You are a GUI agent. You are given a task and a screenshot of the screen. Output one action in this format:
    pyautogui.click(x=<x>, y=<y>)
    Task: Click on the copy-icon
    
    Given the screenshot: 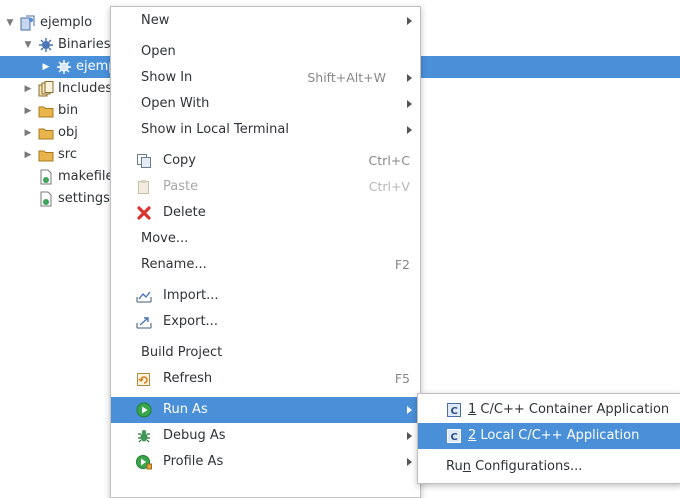 What is the action you would take?
    pyautogui.click(x=144, y=161)
    